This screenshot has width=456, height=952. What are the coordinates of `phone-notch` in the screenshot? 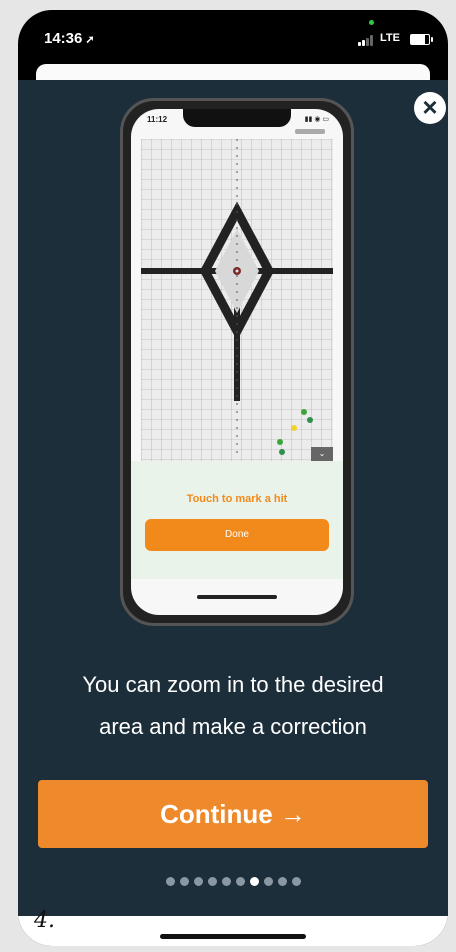 It's located at (237, 118).